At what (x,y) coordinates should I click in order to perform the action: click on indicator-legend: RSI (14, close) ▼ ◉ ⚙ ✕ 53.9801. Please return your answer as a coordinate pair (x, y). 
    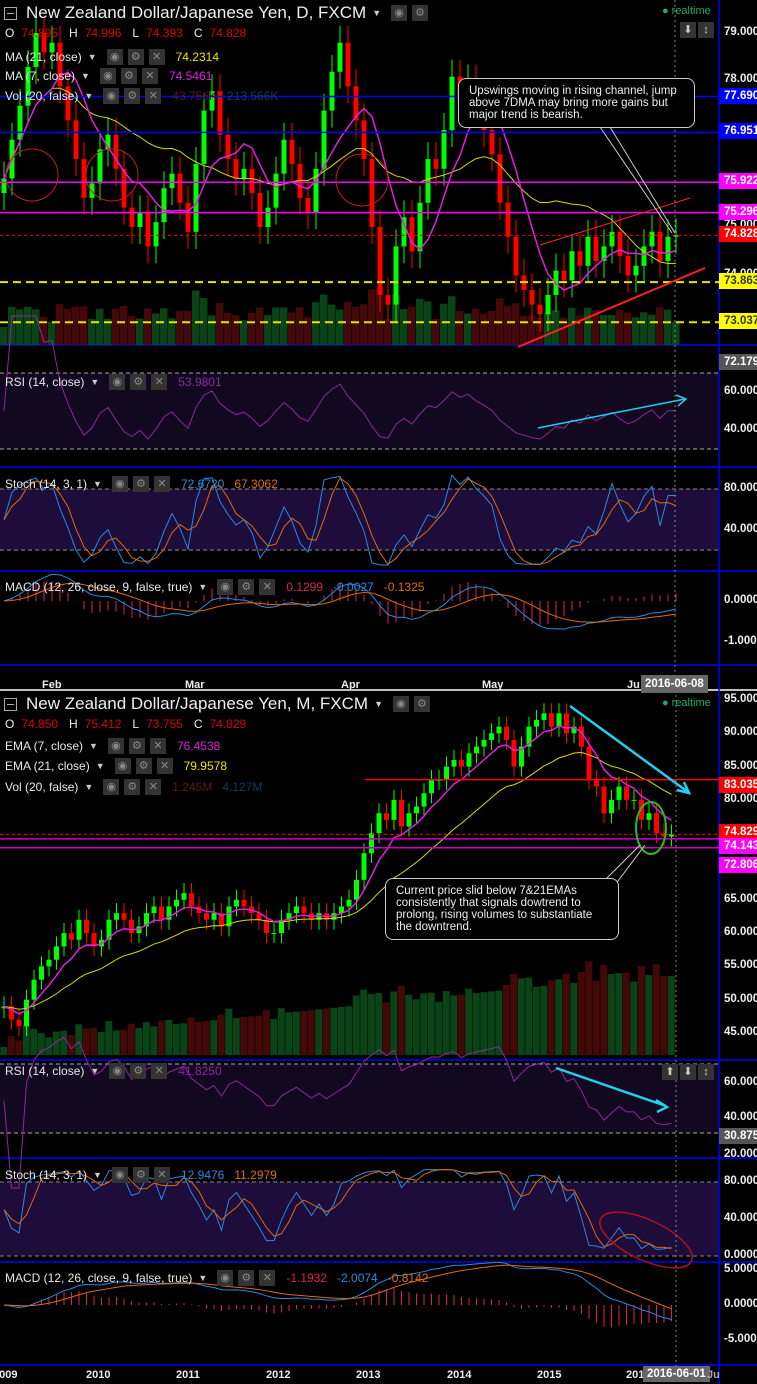
    Looking at the image, I should click on (113, 382).